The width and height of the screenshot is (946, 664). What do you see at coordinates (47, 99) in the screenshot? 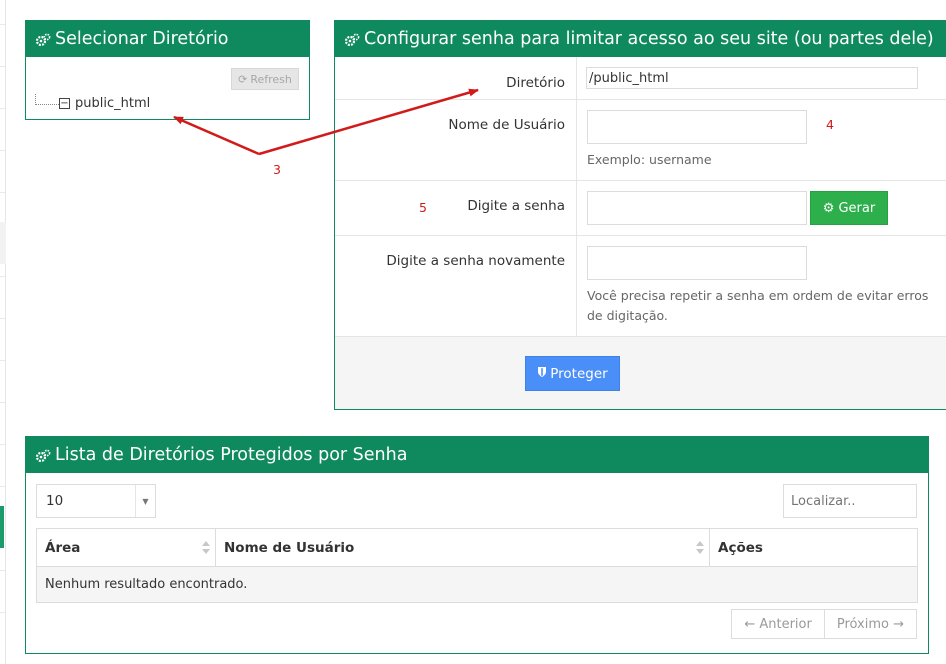
I see `tree-branch-line` at bounding box center [47, 99].